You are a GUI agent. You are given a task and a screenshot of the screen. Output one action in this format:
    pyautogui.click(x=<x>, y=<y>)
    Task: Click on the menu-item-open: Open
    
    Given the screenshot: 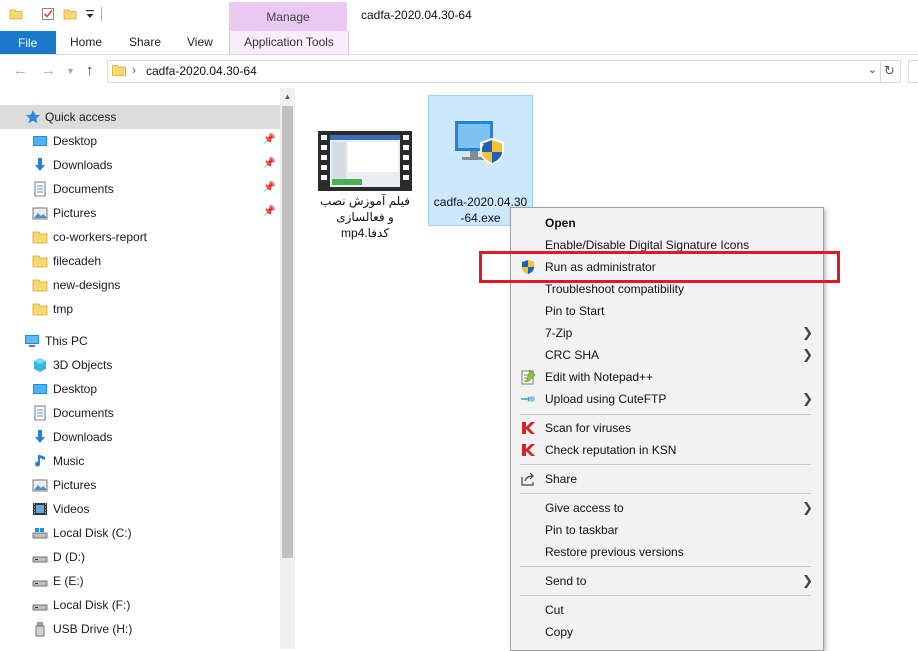 What is the action you would take?
    pyautogui.click(x=667, y=223)
    